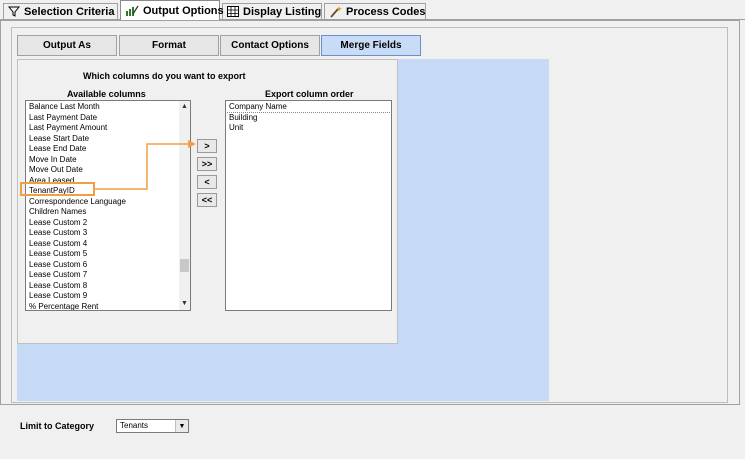 The image size is (745, 459). I want to click on chevron-down-icon: ▼, so click(181, 426).